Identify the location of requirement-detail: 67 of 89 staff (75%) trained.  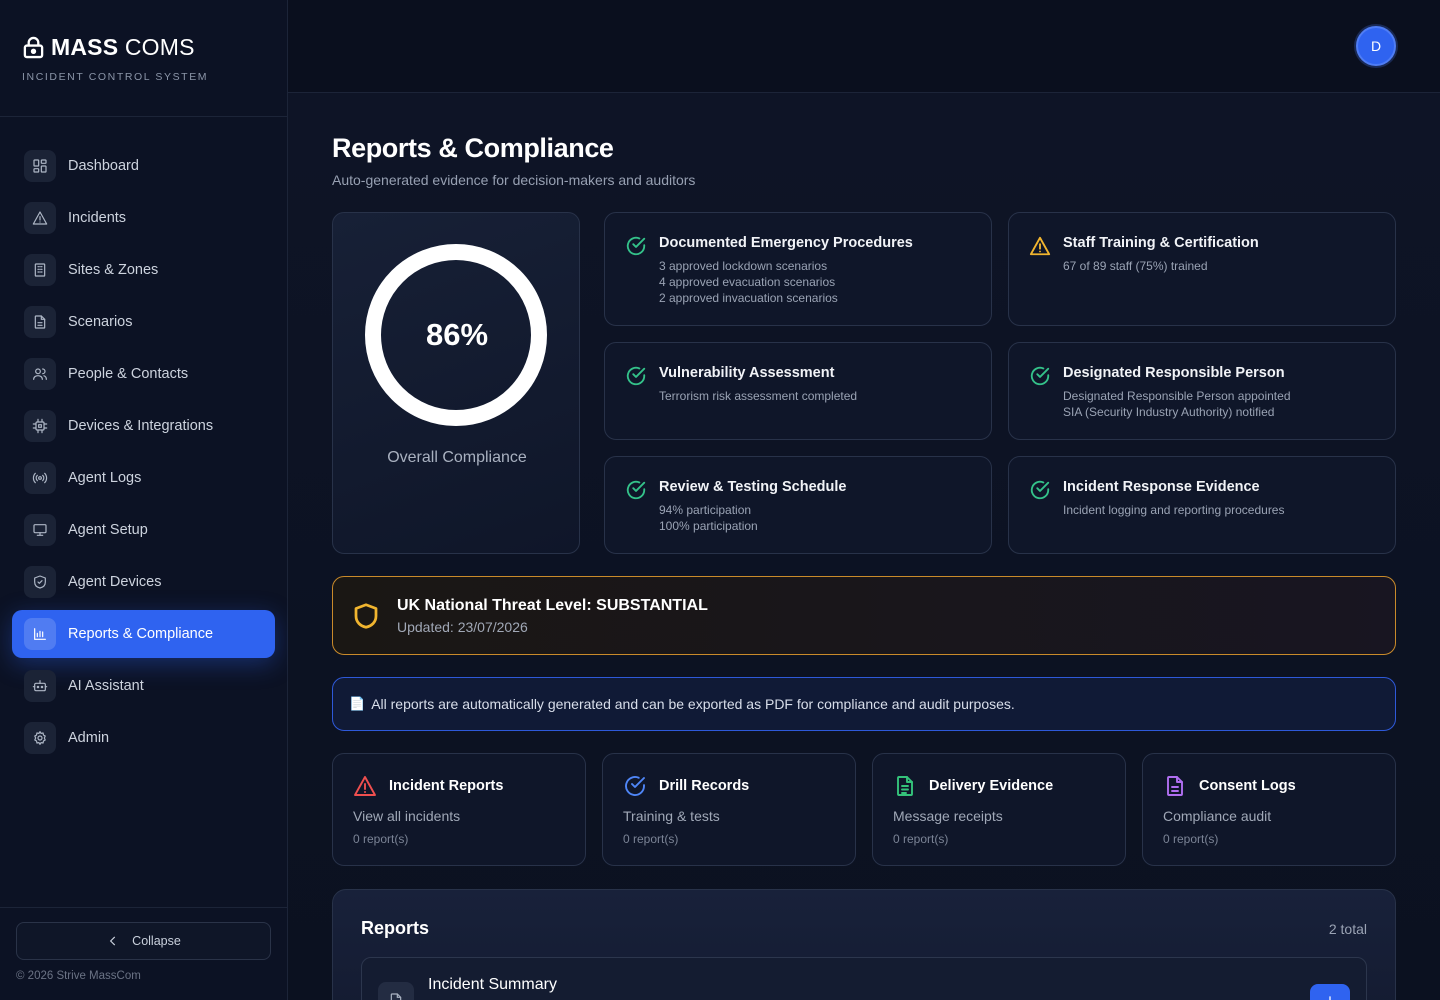
(1135, 266).